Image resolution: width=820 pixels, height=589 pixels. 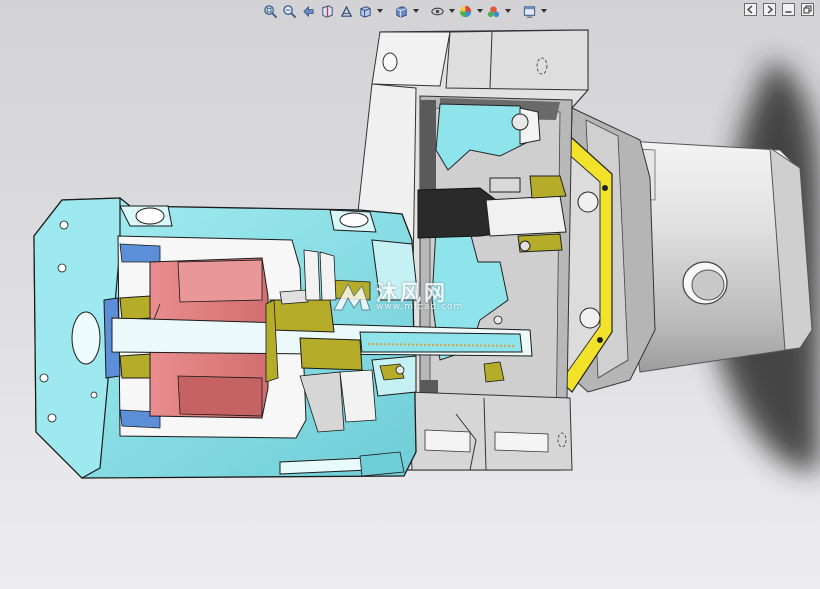 I want to click on appearance-button, so click(x=465, y=11).